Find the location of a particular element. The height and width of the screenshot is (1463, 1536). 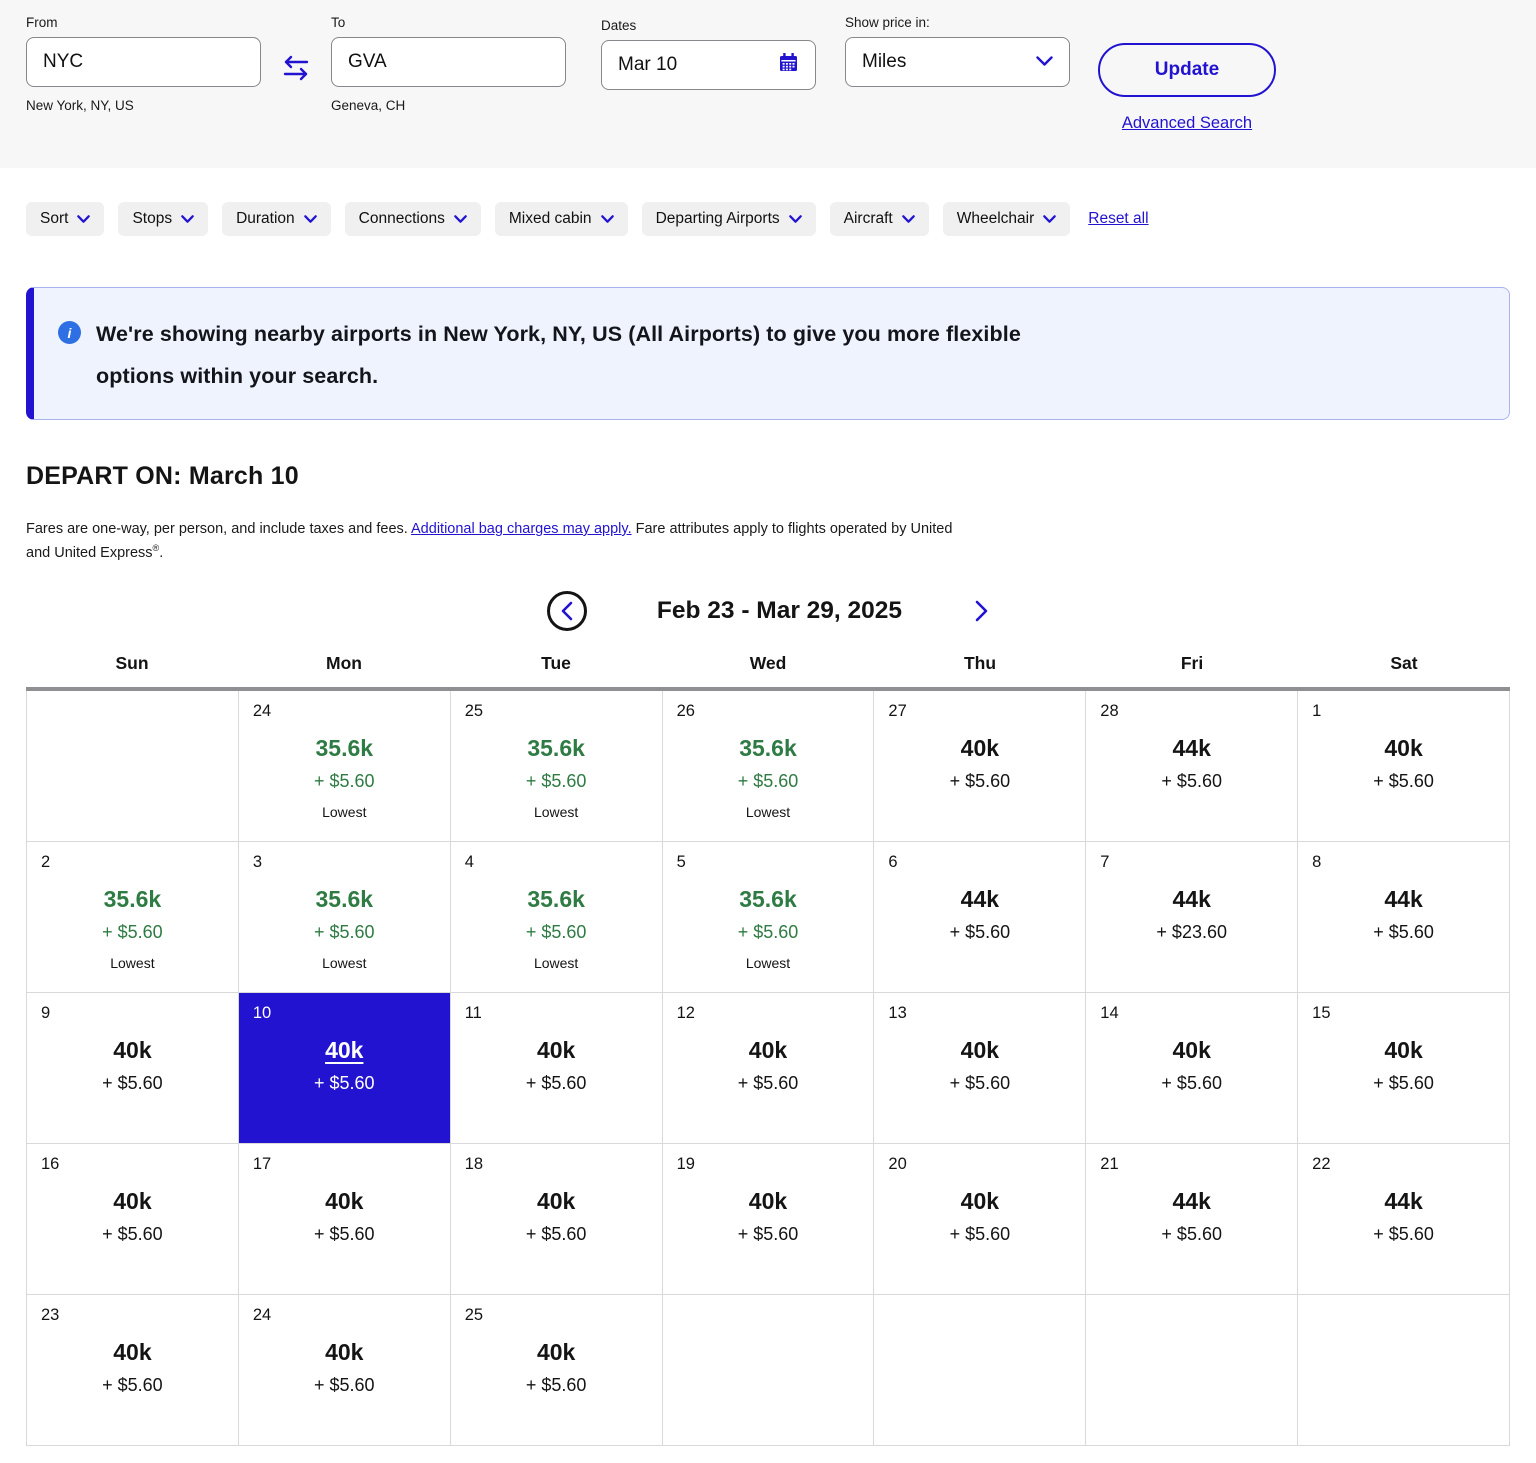

calendar-day-26: 26 35.6k + $5.60 Lowest is located at coordinates (768, 765).